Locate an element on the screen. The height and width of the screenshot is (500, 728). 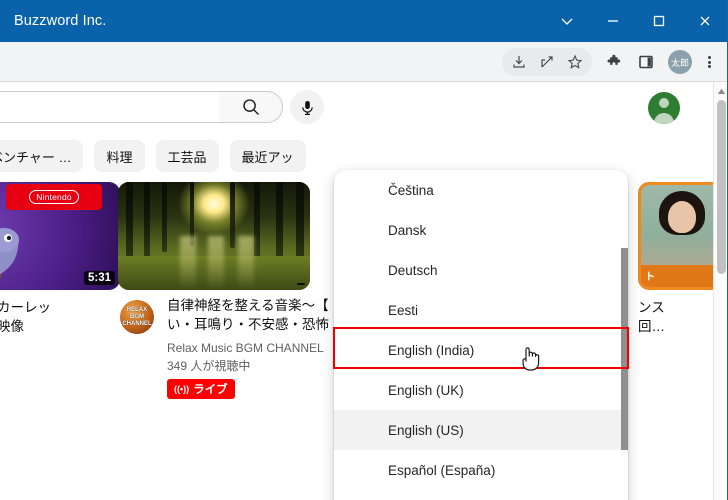
nintendo-badge: Nintendo is located at coordinates (54, 197).